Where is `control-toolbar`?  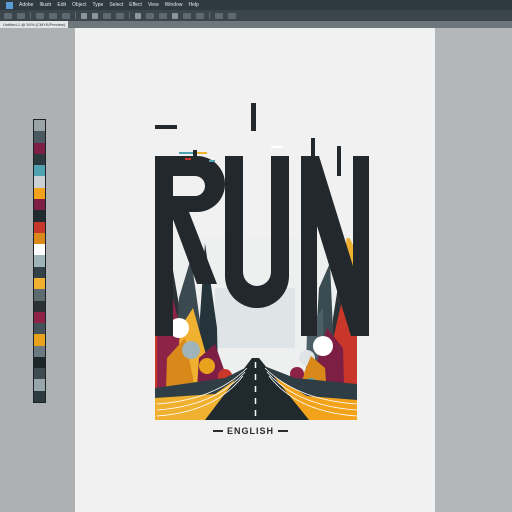 control-toolbar is located at coordinates (256, 15).